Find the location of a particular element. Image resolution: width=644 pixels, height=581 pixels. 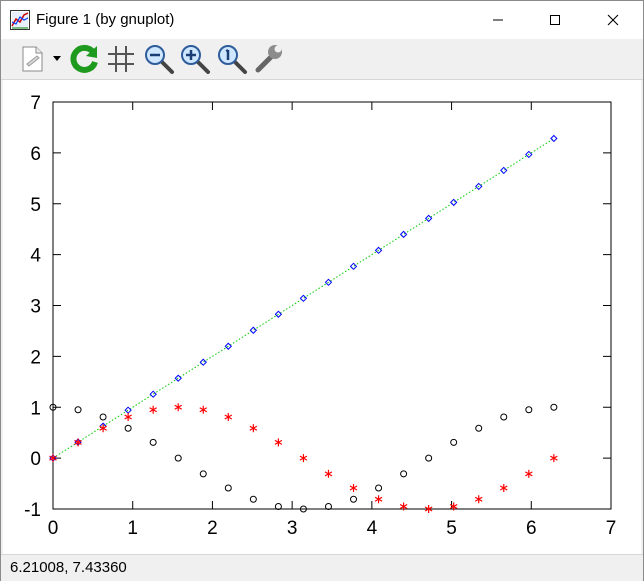

x-tick-label: 0 is located at coordinates (53, 528).